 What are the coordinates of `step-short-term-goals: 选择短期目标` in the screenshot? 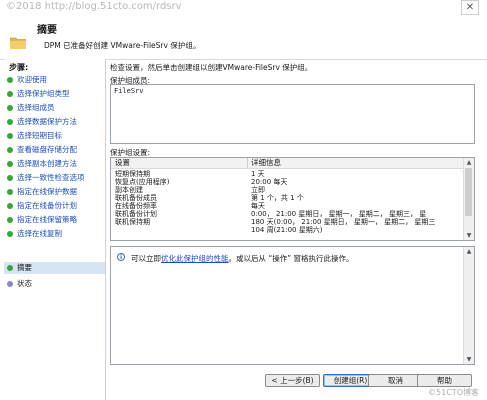 It's located at (54, 136).